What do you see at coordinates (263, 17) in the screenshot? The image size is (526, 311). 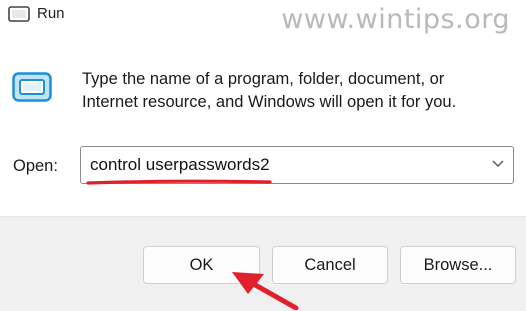 I see `title-bar: Run www.wintips.org` at bounding box center [263, 17].